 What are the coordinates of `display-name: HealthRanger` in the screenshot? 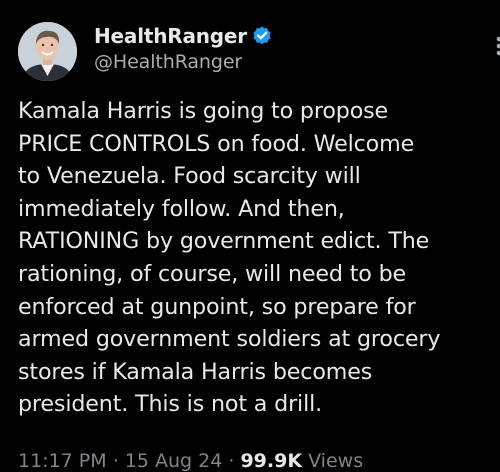 It's located at (170, 36).